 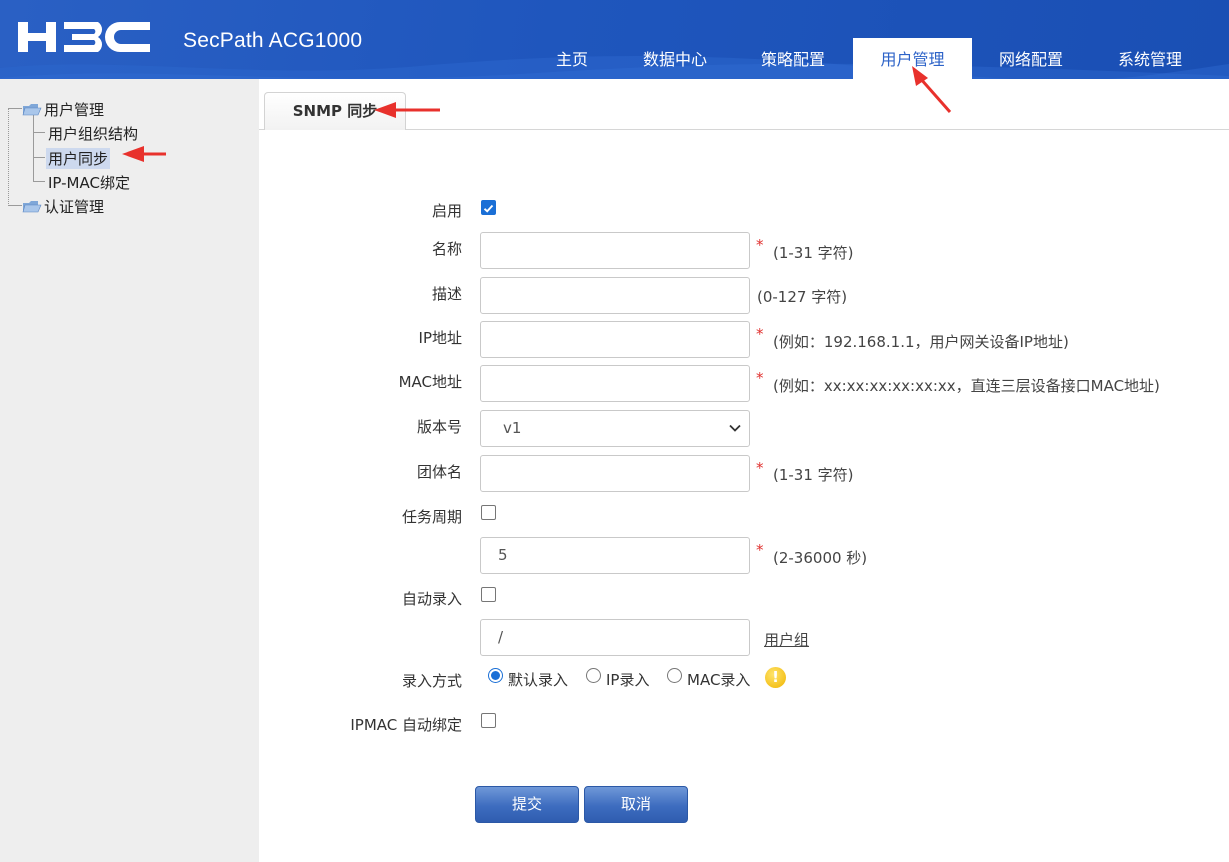 What do you see at coordinates (446, 249) in the screenshot?
I see `name-label: 名称` at bounding box center [446, 249].